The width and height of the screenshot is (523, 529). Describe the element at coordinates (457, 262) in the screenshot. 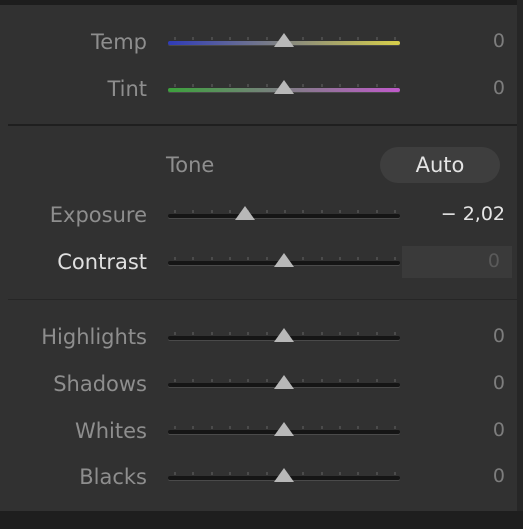

I see `contrast-value-field: 0` at that location.